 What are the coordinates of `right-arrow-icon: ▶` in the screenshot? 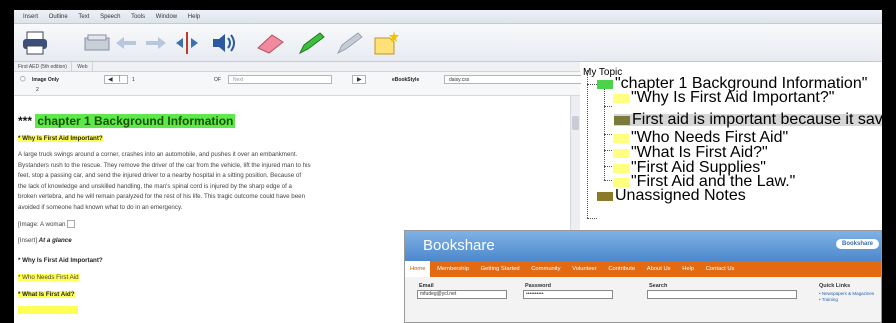 It's located at (359, 79).